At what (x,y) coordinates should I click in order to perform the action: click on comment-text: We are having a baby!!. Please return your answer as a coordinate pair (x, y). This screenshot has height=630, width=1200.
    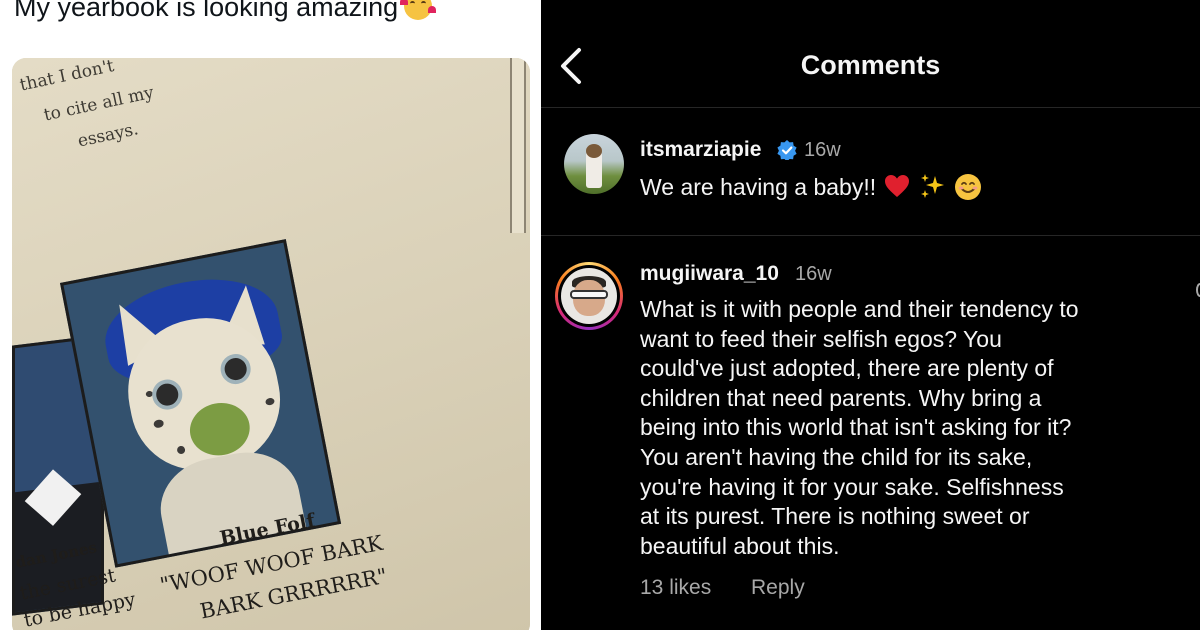
    Looking at the image, I should click on (811, 187).